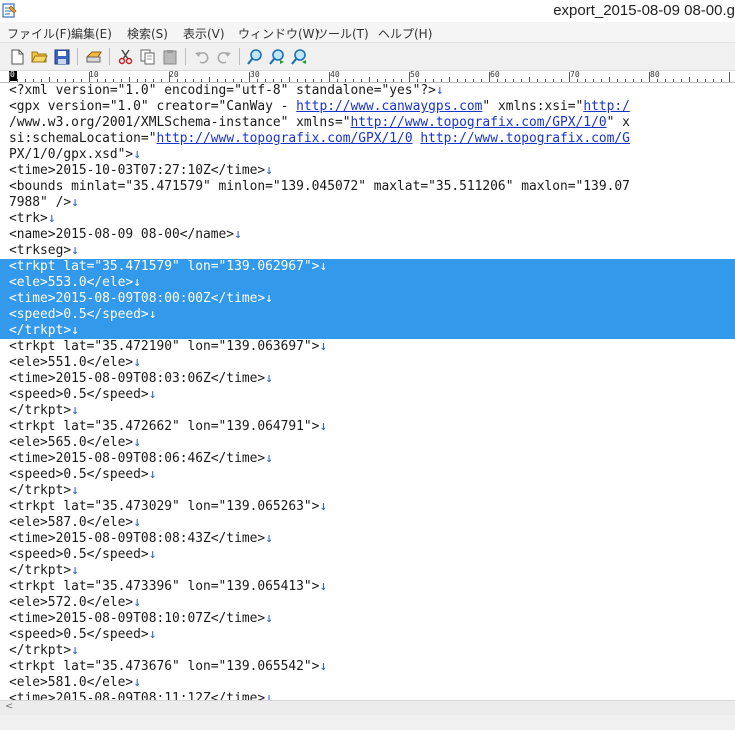  What do you see at coordinates (367, 283) in the screenshot?
I see `selected-text-line: <ele>553.0</ele>↓` at bounding box center [367, 283].